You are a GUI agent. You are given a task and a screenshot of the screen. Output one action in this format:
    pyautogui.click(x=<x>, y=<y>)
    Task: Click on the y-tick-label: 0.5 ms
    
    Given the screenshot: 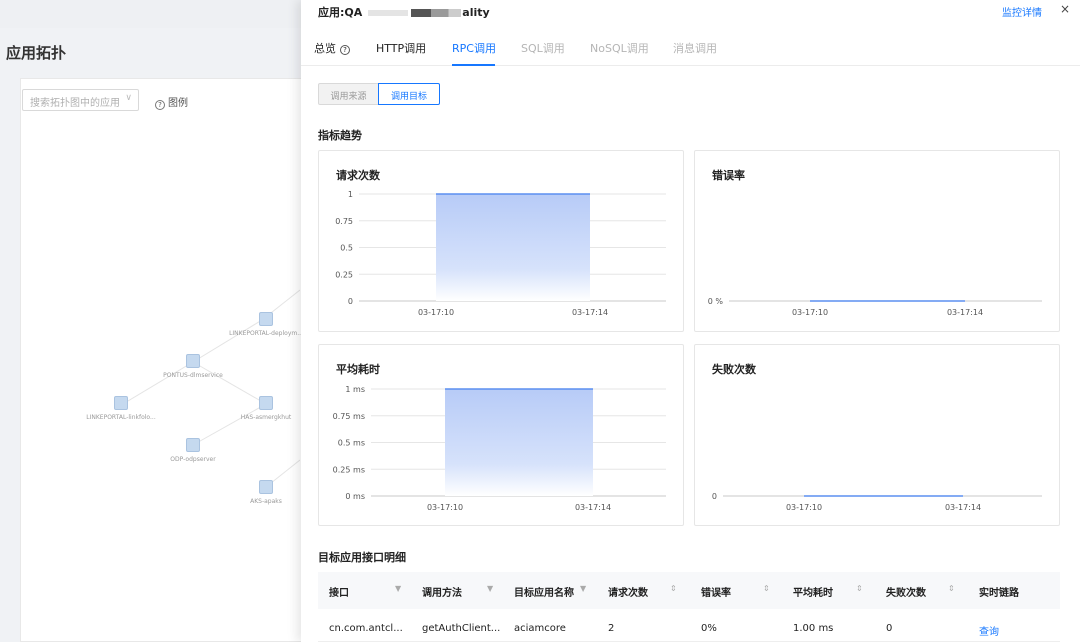 What is the action you would take?
    pyautogui.click(x=351, y=443)
    